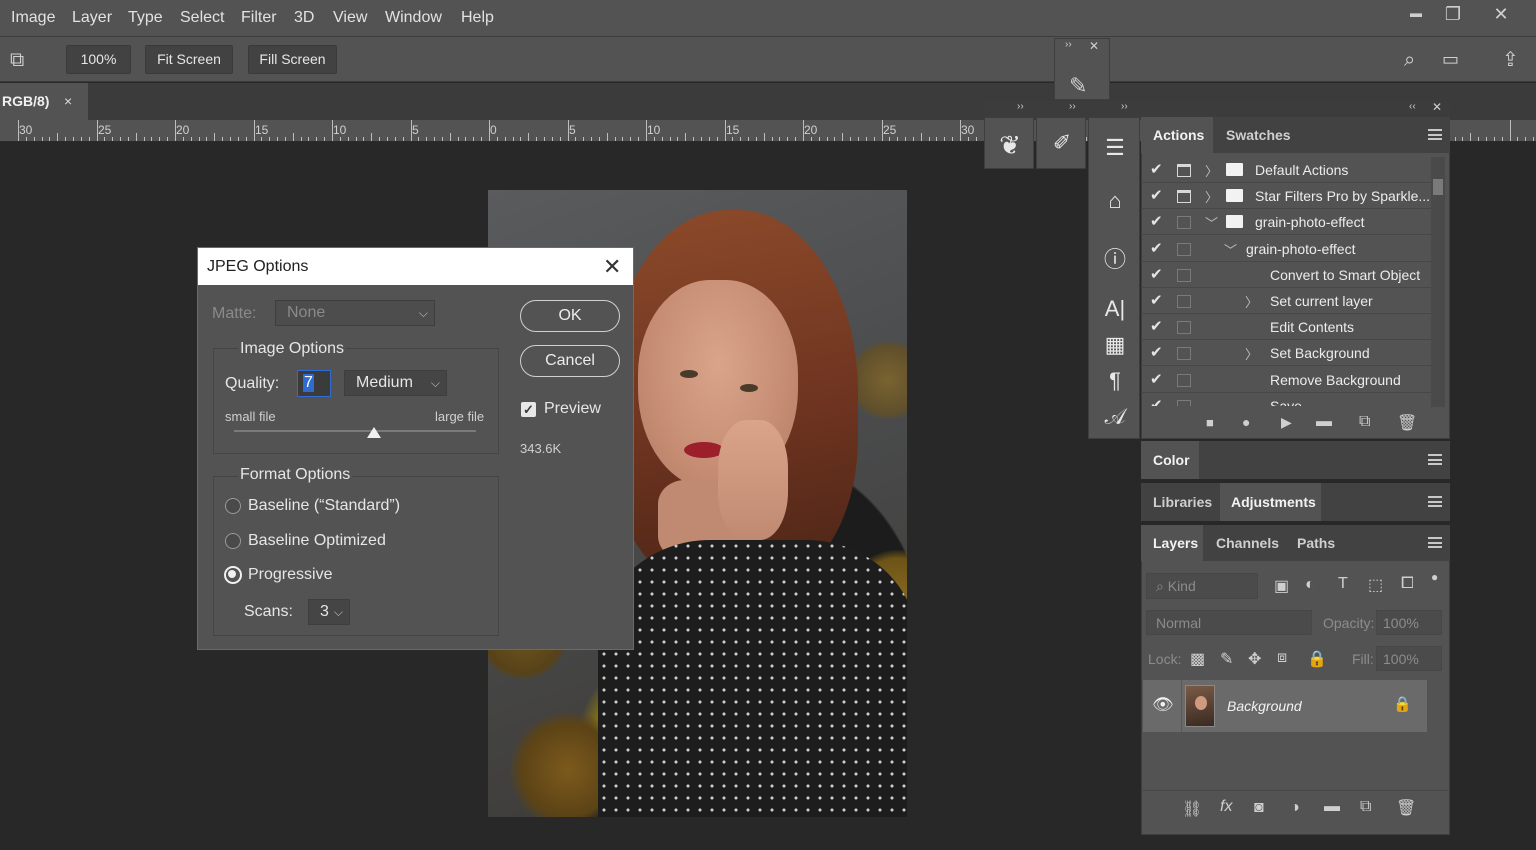  Describe the element at coordinates (1192, 809) in the screenshot. I see `link-layers-icon: ⛓` at that location.